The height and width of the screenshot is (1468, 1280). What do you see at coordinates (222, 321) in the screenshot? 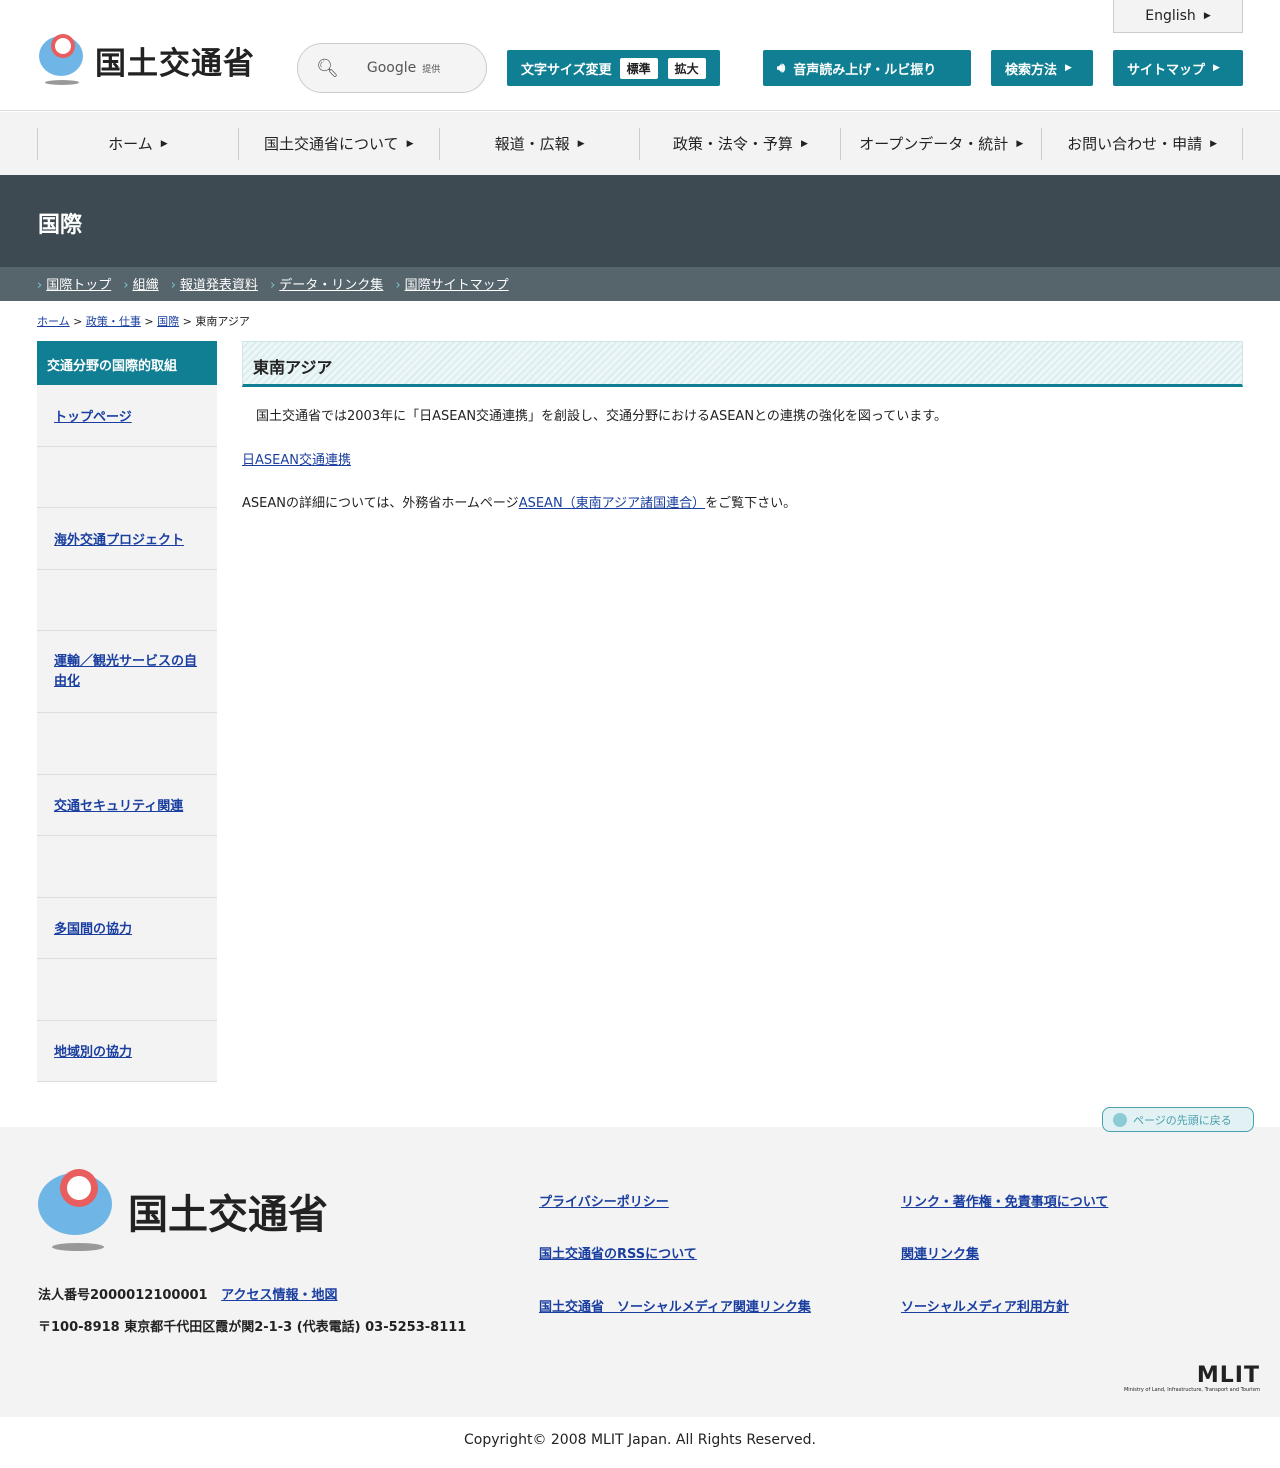
I see `breadcrumb-current: 東南アジア` at bounding box center [222, 321].